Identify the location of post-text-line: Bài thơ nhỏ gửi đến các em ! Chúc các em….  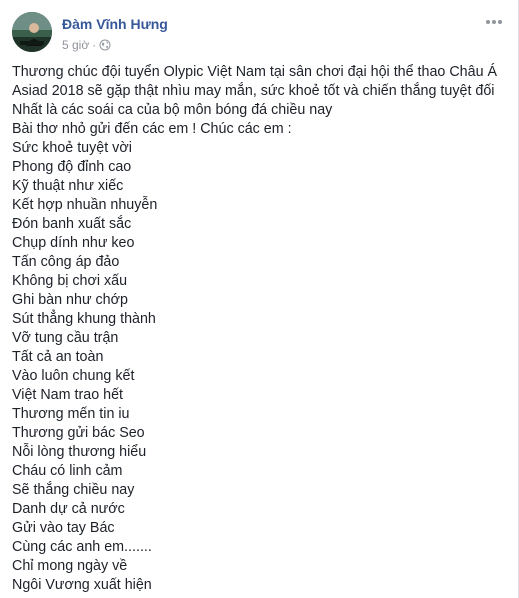
(152, 129).